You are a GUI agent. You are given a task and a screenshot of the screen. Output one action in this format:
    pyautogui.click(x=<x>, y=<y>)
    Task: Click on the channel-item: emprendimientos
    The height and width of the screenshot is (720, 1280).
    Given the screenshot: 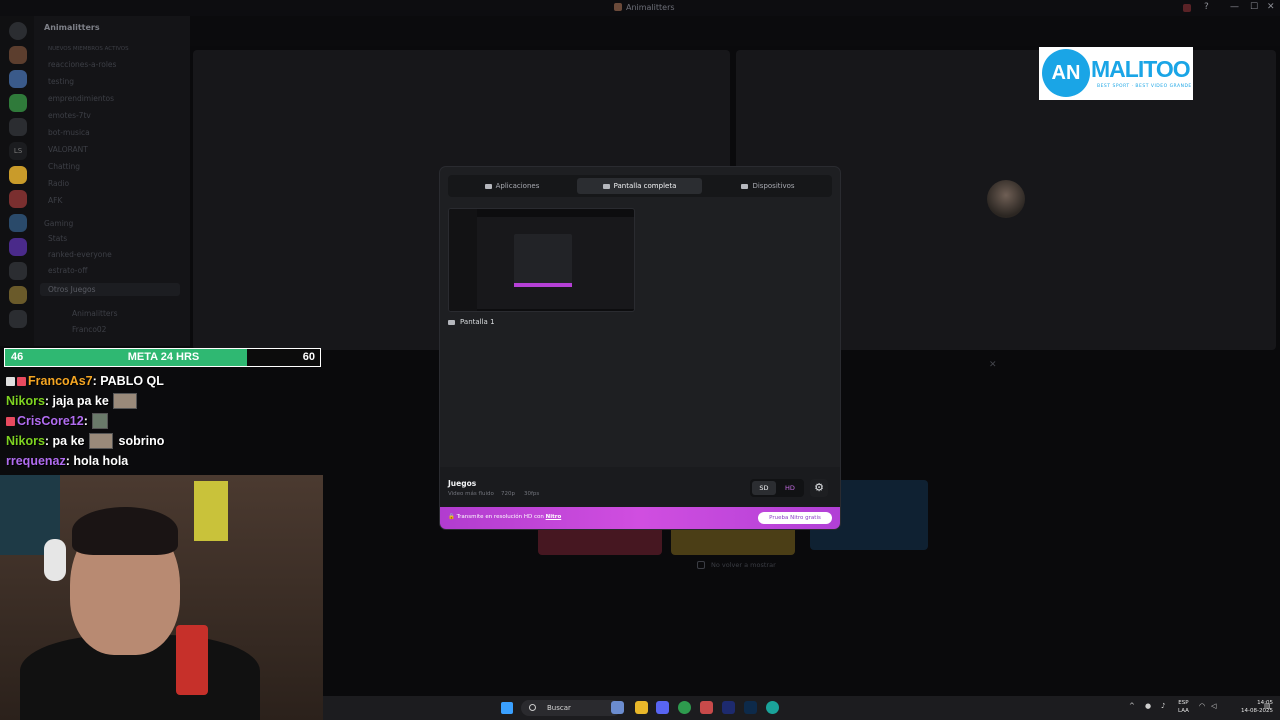 What is the action you would take?
    pyautogui.click(x=81, y=98)
    